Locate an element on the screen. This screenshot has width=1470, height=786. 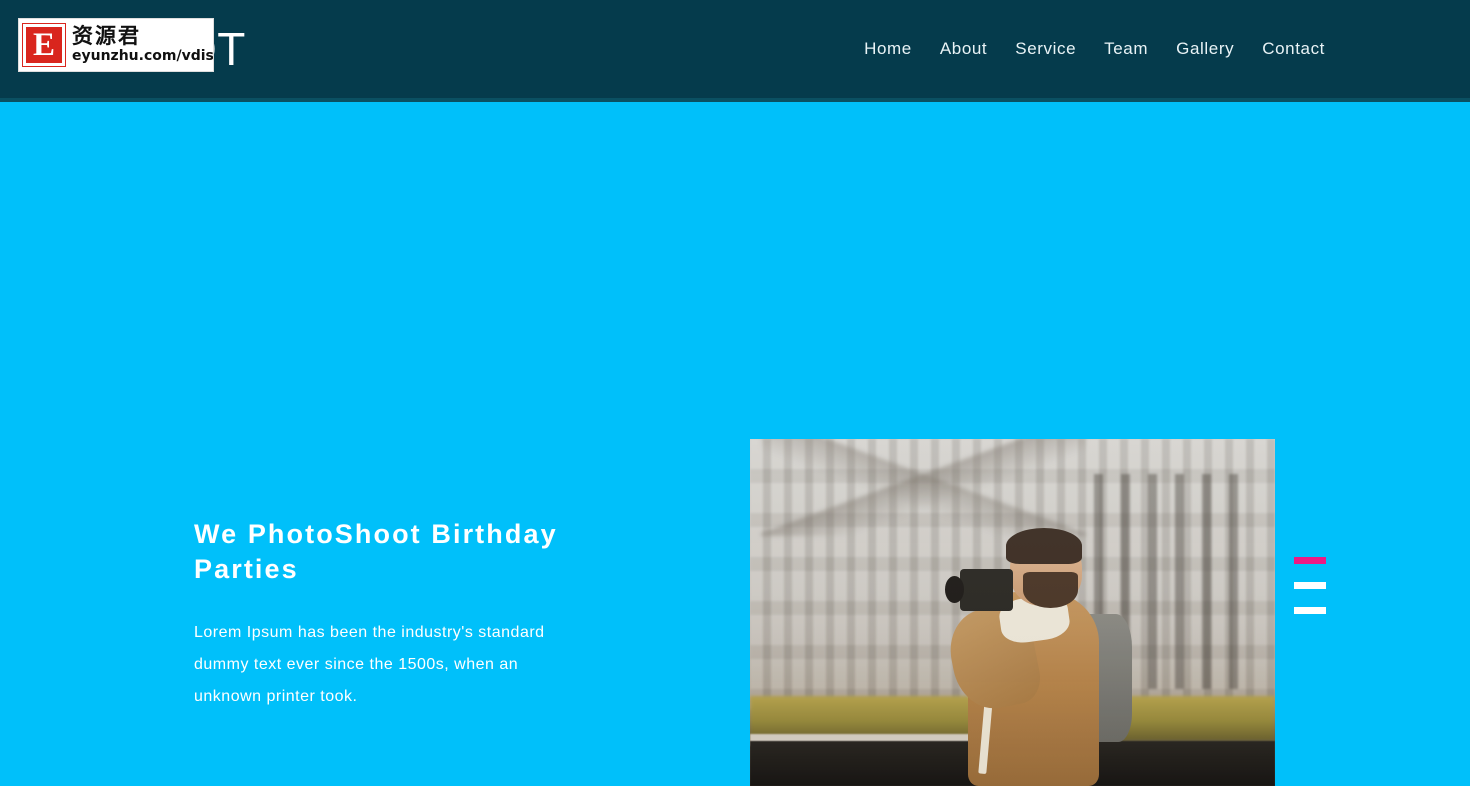
slider-pagination is located at coordinates (1310, 585).